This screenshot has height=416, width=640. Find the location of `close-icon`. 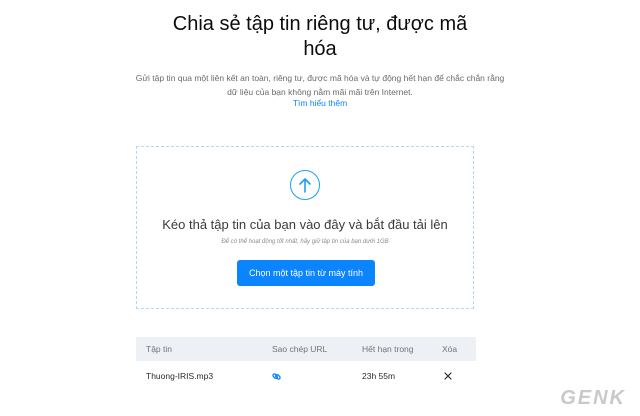

close-icon is located at coordinates (448, 377).